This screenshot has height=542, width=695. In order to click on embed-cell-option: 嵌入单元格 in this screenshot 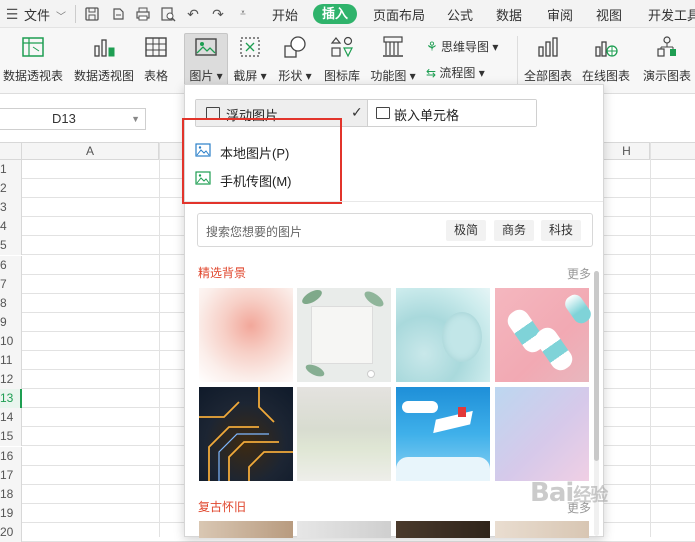, I will do `click(451, 113)`.